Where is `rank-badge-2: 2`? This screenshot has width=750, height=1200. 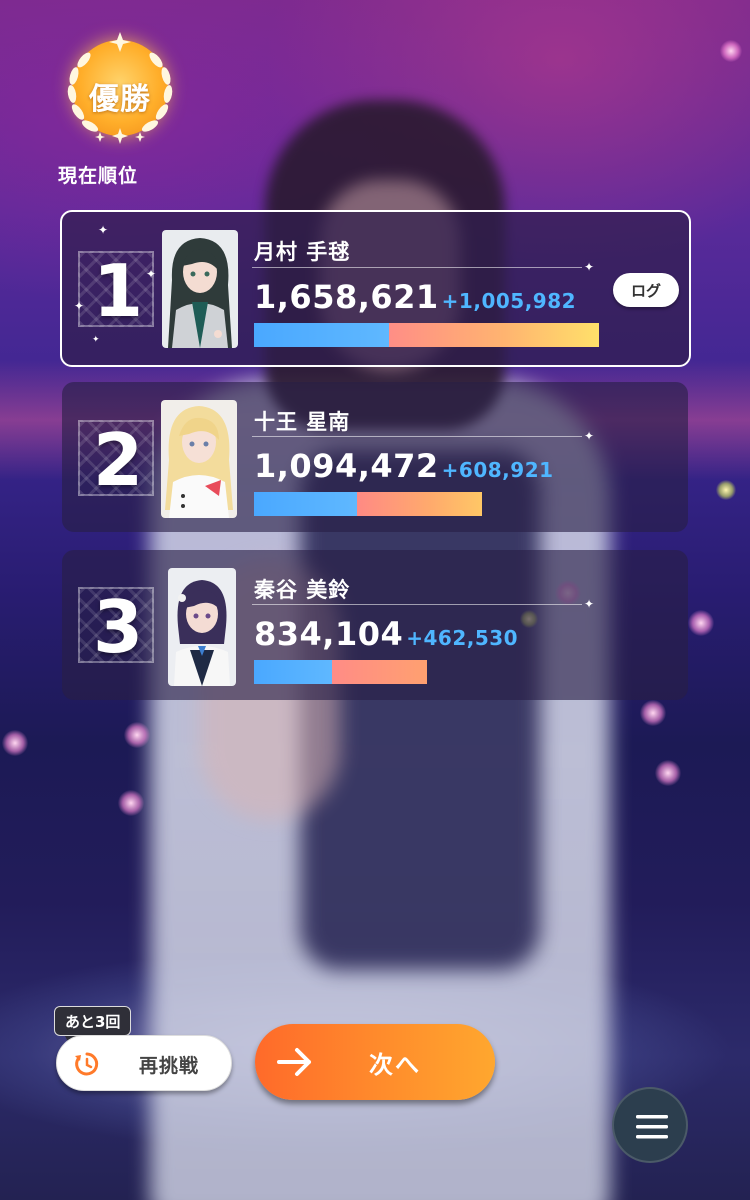 rank-badge-2: 2 is located at coordinates (116, 460).